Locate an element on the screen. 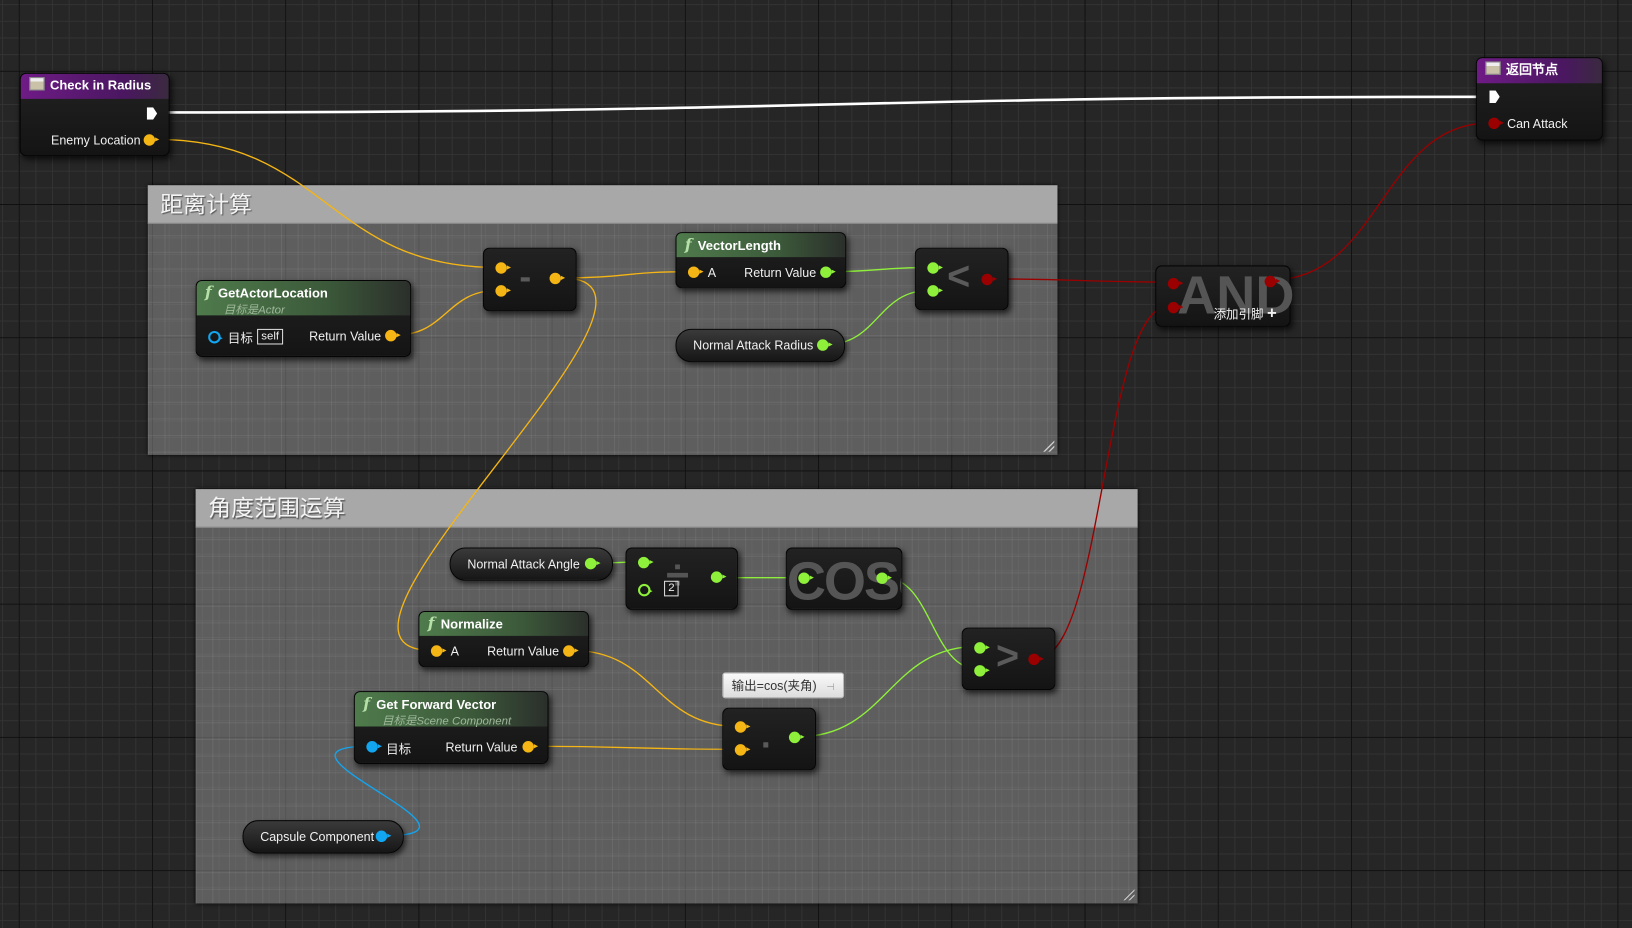 This screenshot has height=928, width=1632. normal-attack-angle-getter: Normal Attack Angle is located at coordinates (531, 564).